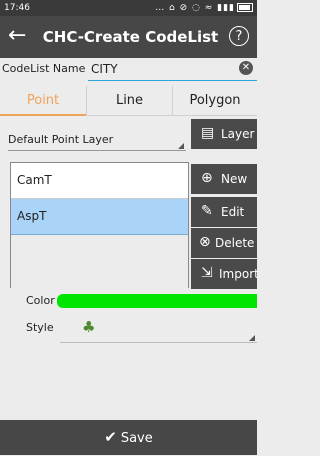  Describe the element at coordinates (17, 8) in the screenshot. I see `status-time: 17:46` at that location.